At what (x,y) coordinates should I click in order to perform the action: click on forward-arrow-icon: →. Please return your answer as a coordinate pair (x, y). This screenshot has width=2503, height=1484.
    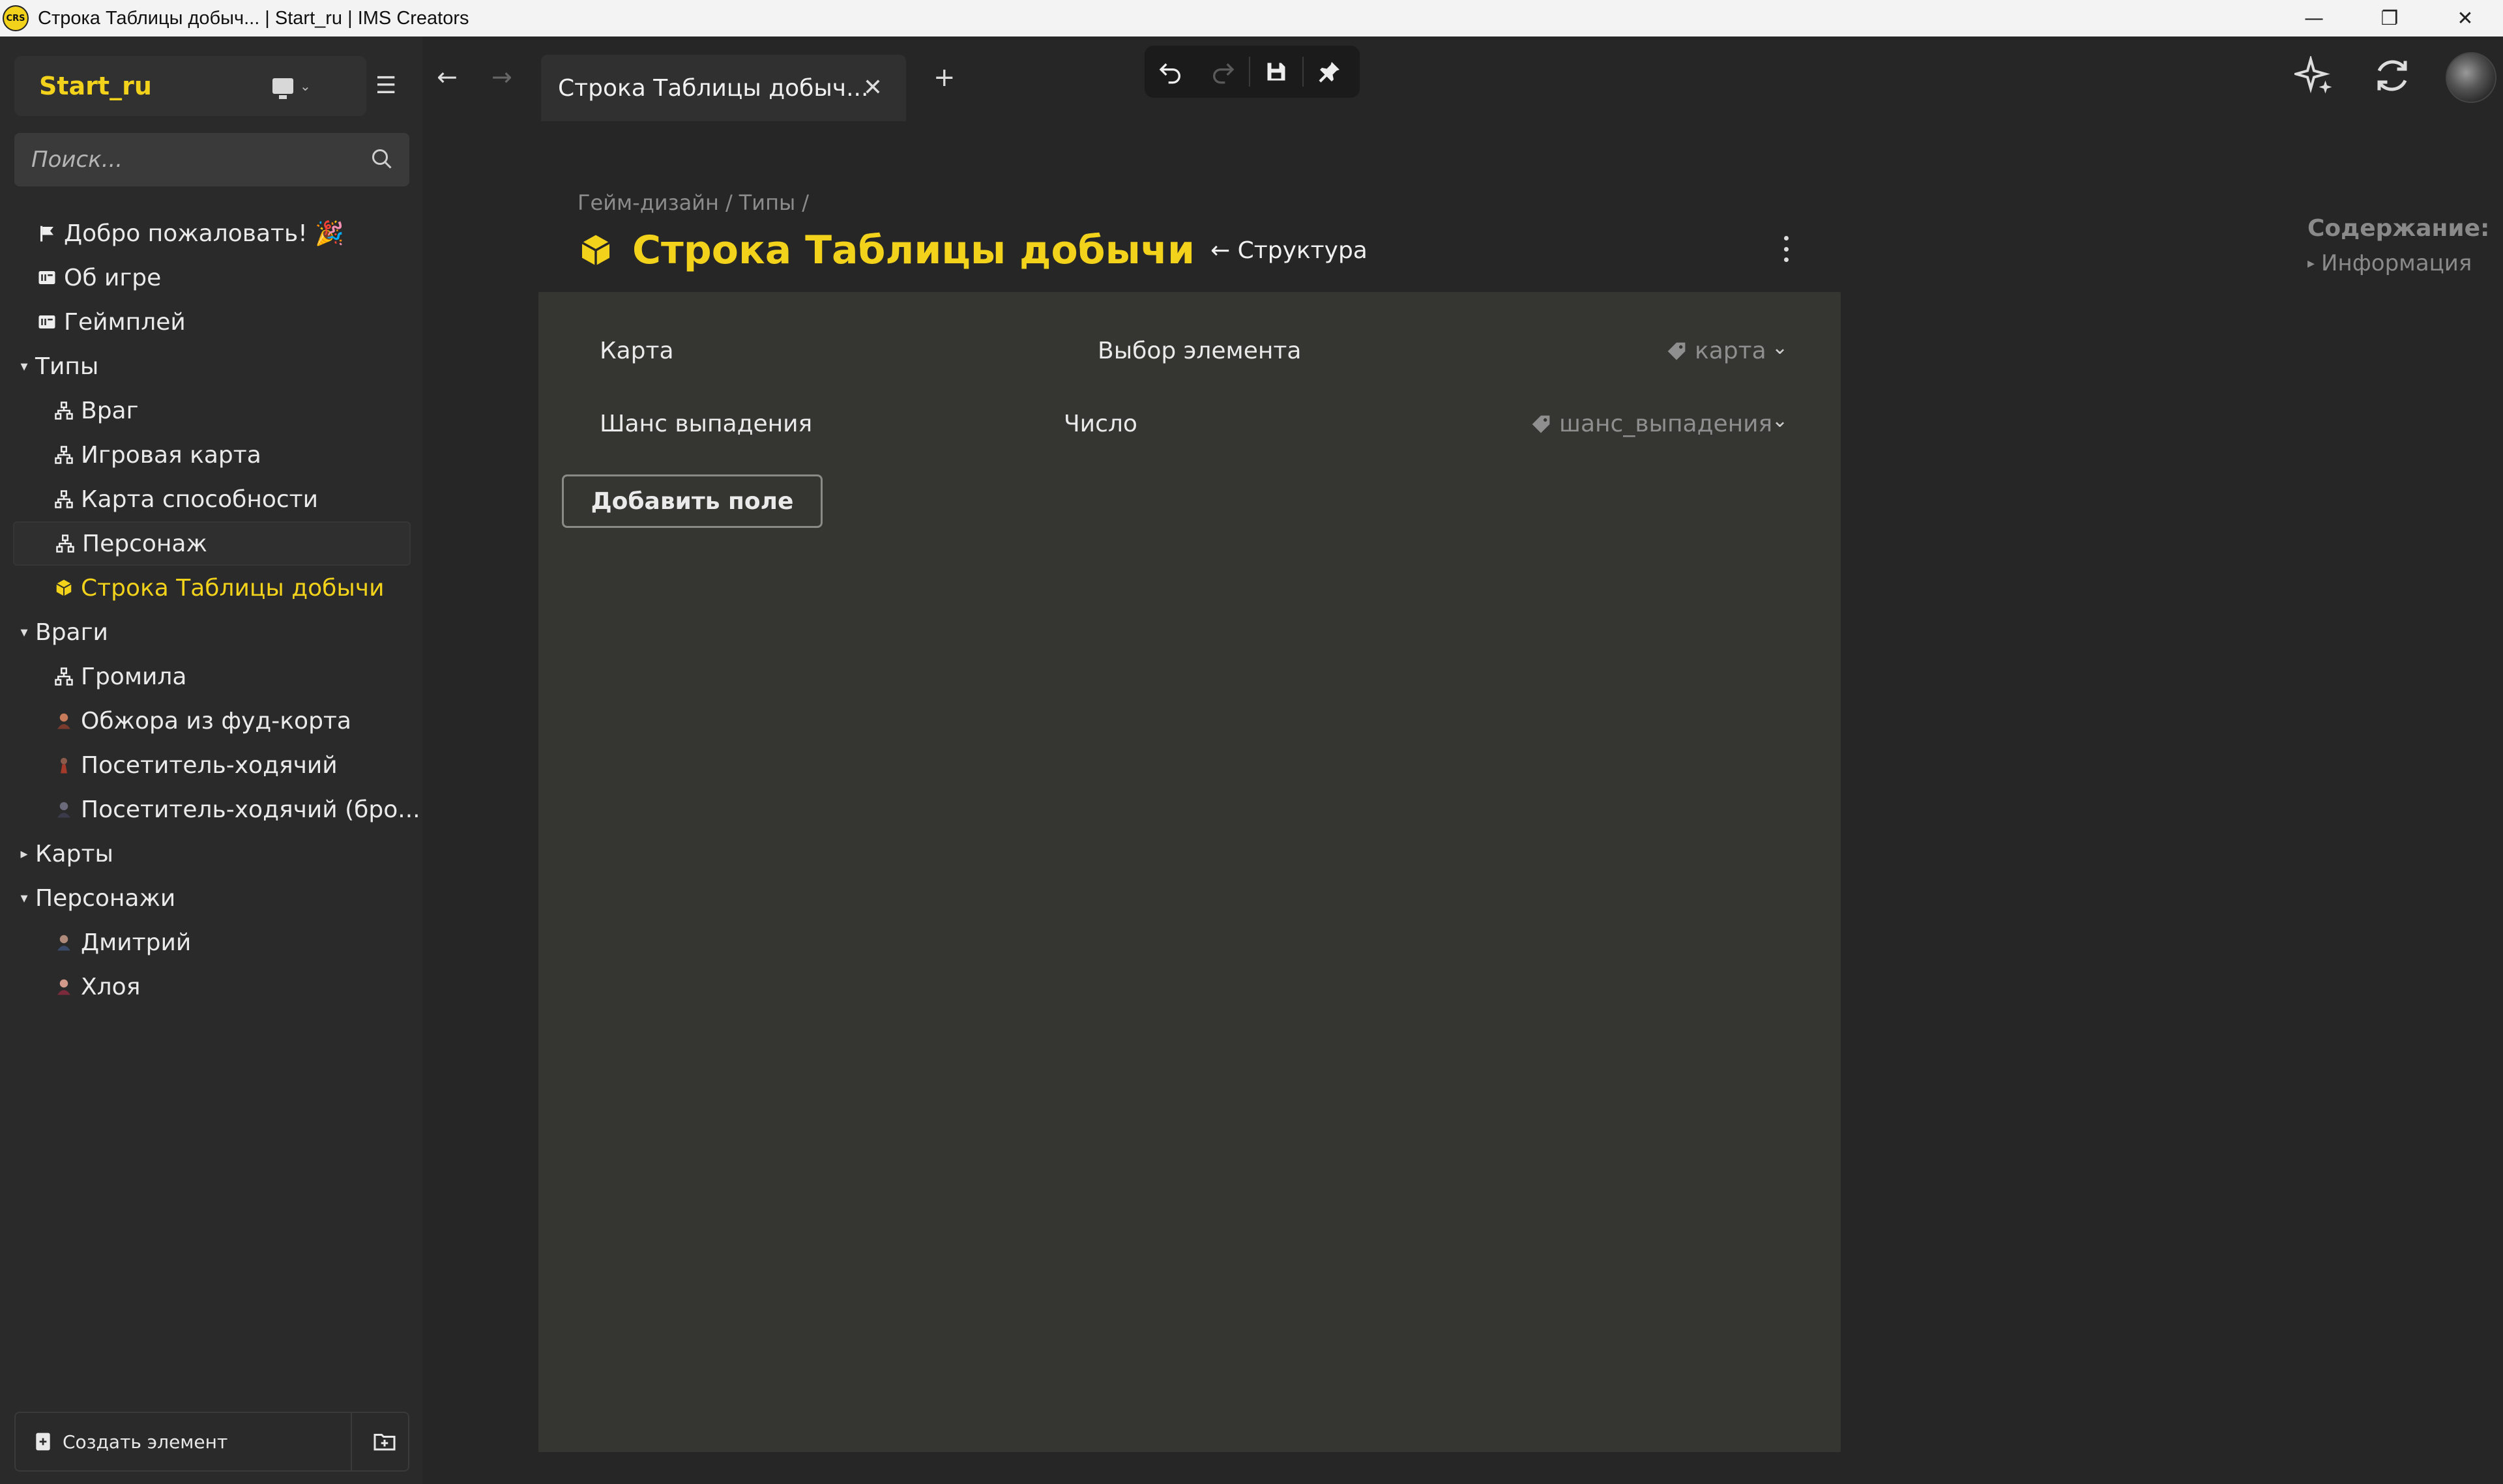
    Looking at the image, I should click on (501, 77).